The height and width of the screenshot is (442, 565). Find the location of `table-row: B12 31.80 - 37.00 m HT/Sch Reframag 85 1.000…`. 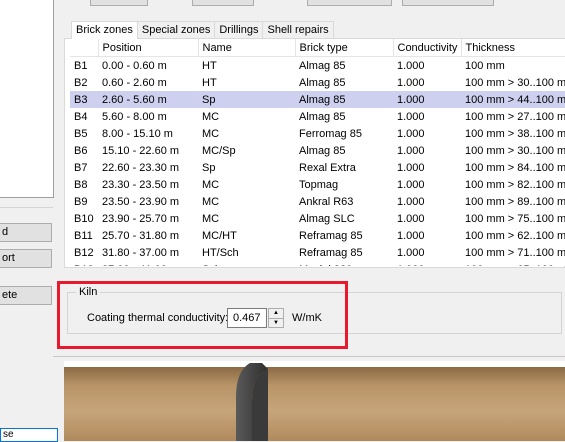

table-row: B12 31.80 - 37.00 m HT/Sch Reframag 85 1.000… is located at coordinates (317, 252).